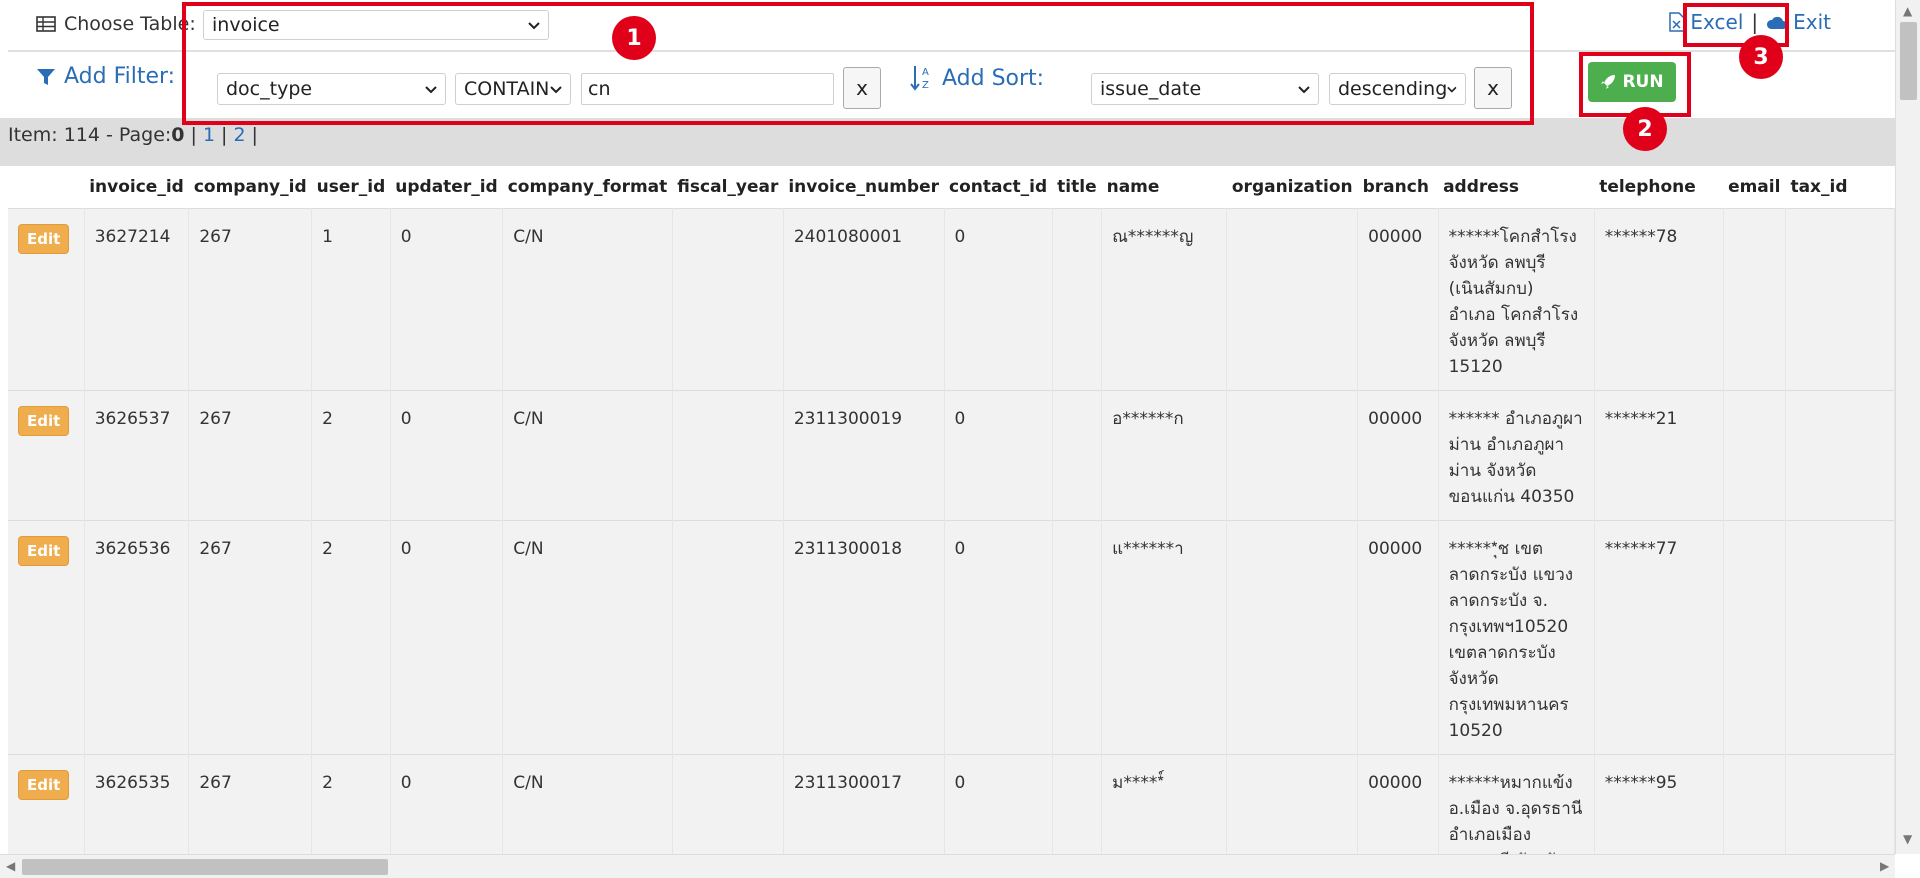 The width and height of the screenshot is (1920, 878). I want to click on column-header-telephone: telephone, so click(1659, 187).